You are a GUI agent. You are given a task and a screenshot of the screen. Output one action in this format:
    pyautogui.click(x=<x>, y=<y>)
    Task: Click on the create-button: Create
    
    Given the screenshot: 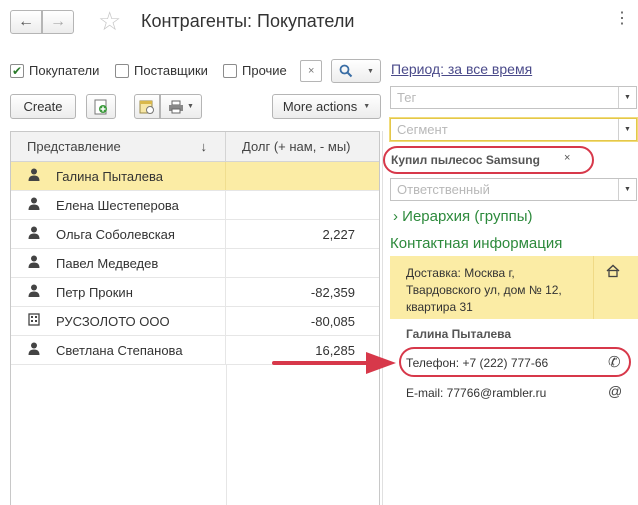 What is the action you would take?
    pyautogui.click(x=43, y=106)
    